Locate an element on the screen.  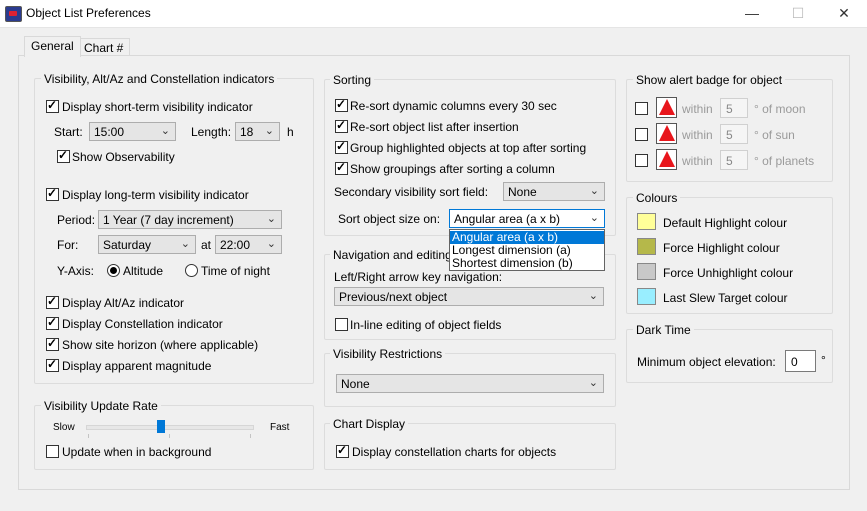
update-rate-slider-thumb is located at coordinates (160, 426).